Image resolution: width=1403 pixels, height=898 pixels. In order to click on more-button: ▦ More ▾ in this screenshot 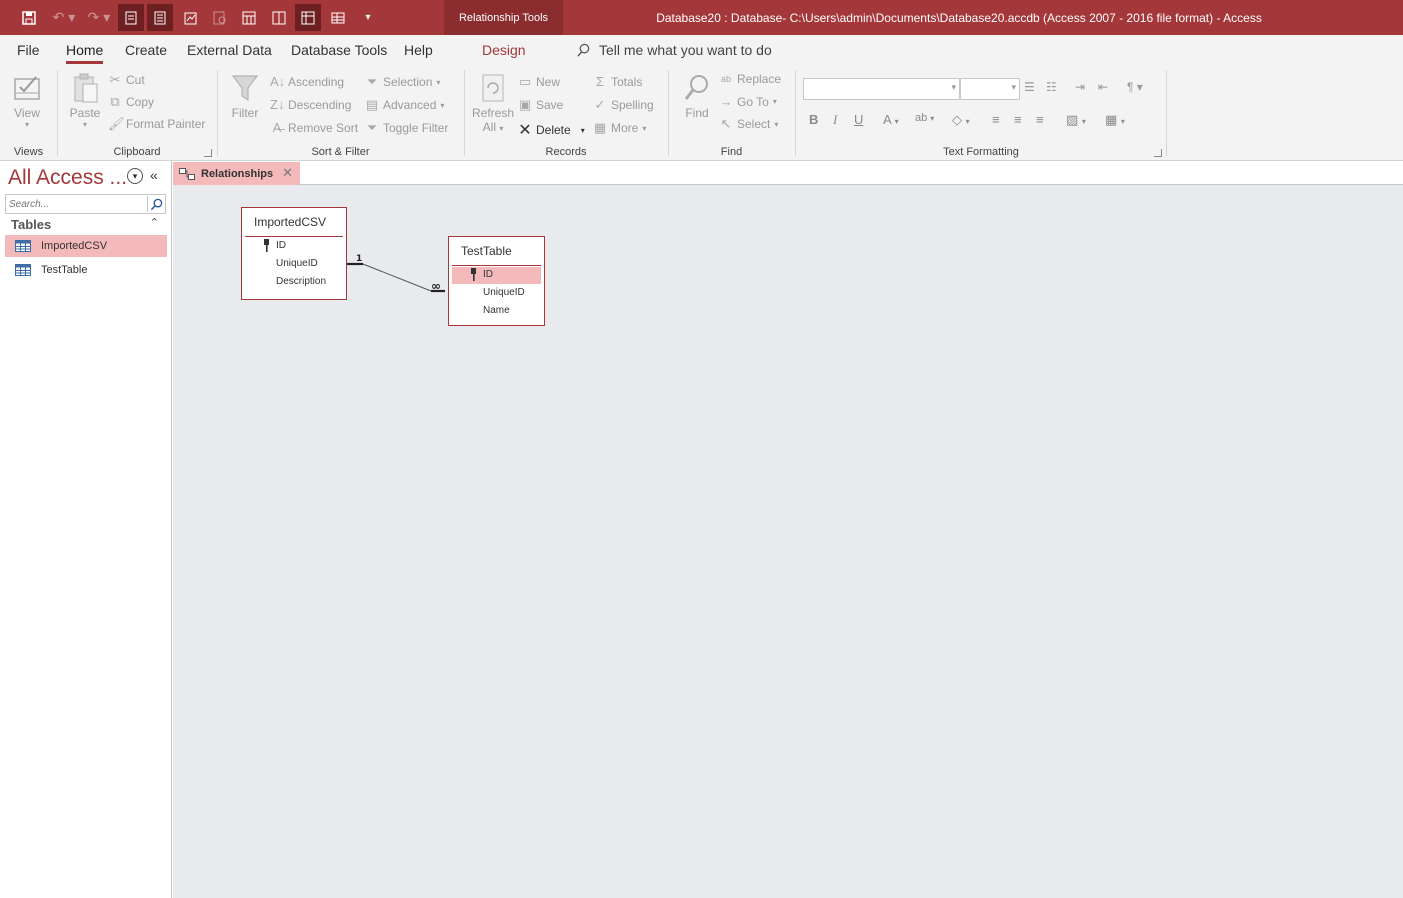, I will do `click(620, 128)`.